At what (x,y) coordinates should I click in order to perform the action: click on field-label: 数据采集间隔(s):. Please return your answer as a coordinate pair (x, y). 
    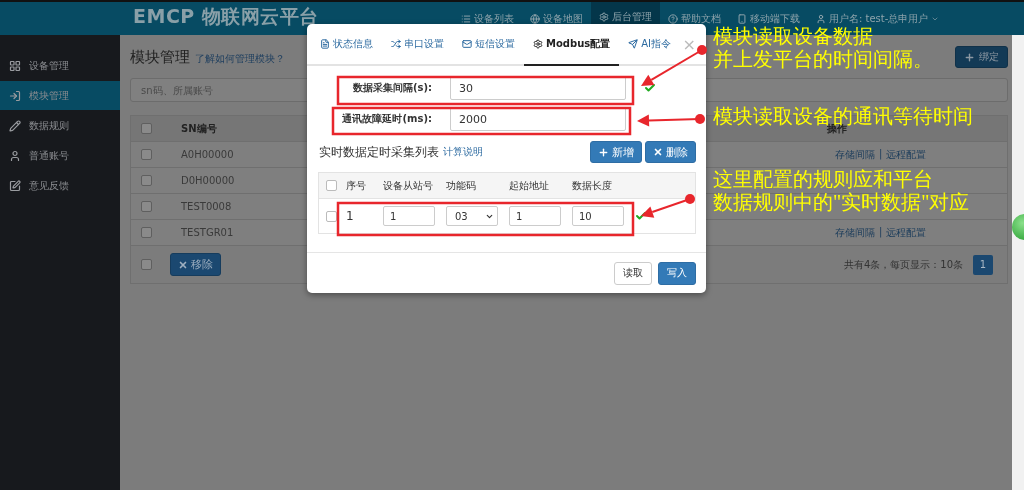
    Looking at the image, I should click on (392, 88).